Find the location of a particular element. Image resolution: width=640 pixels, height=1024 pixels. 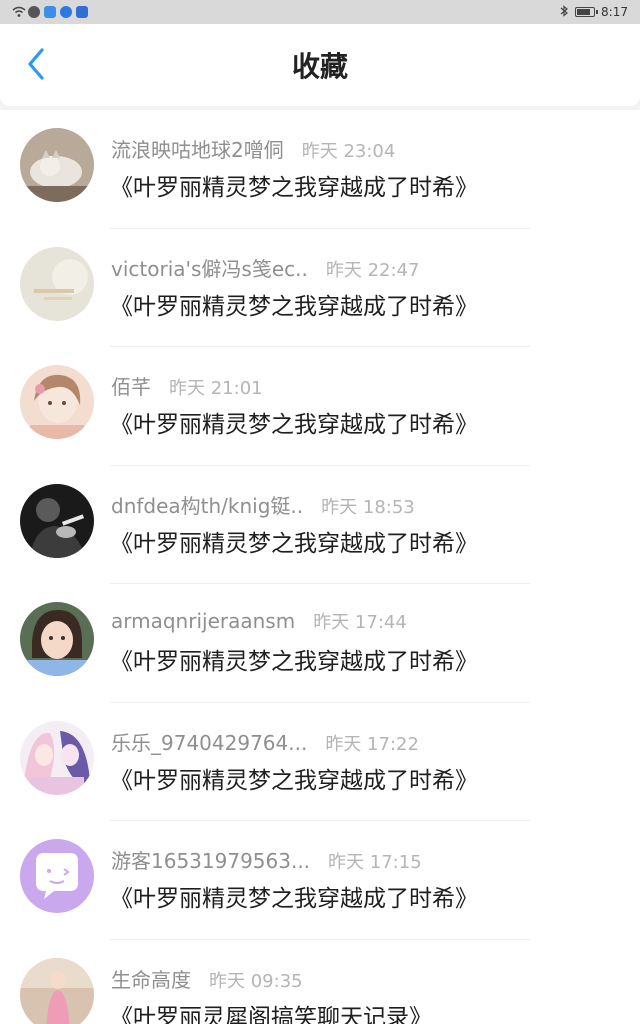

list-item: 生命高度 昨天 09:35 《叶罗丽灵犀阁搞笑聊天记录》 is located at coordinates (320, 982).